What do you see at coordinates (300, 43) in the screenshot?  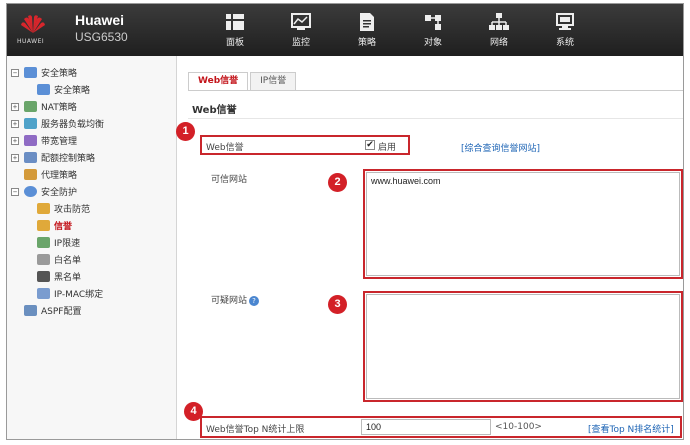 I see `nav-monitor-label: 监控` at bounding box center [300, 43].